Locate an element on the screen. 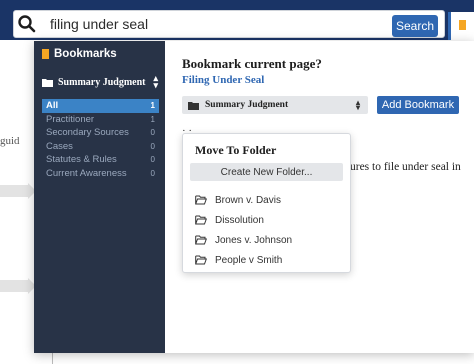  folder-item: Dissolution is located at coordinates (243, 220).